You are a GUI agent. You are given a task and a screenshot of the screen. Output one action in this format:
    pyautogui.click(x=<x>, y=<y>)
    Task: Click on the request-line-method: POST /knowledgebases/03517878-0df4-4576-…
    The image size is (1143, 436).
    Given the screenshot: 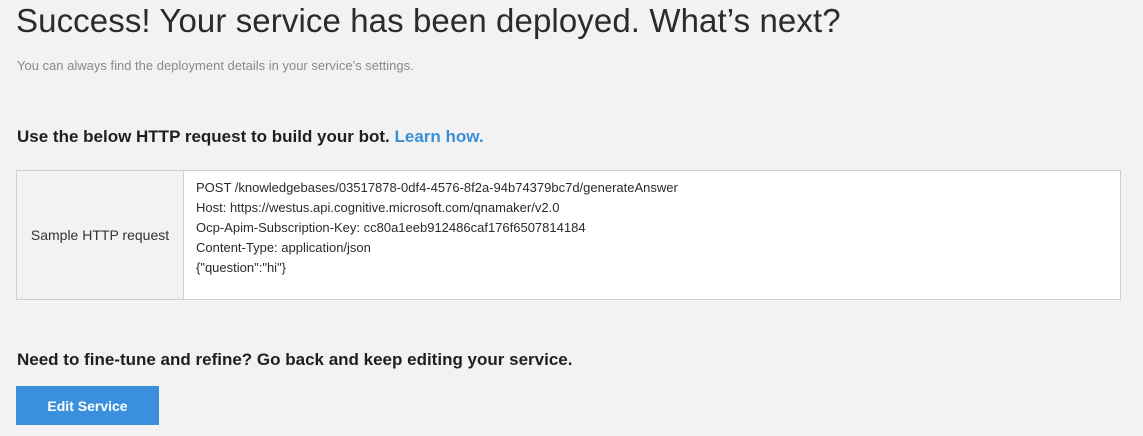 What is the action you would take?
    pyautogui.click(x=437, y=187)
    